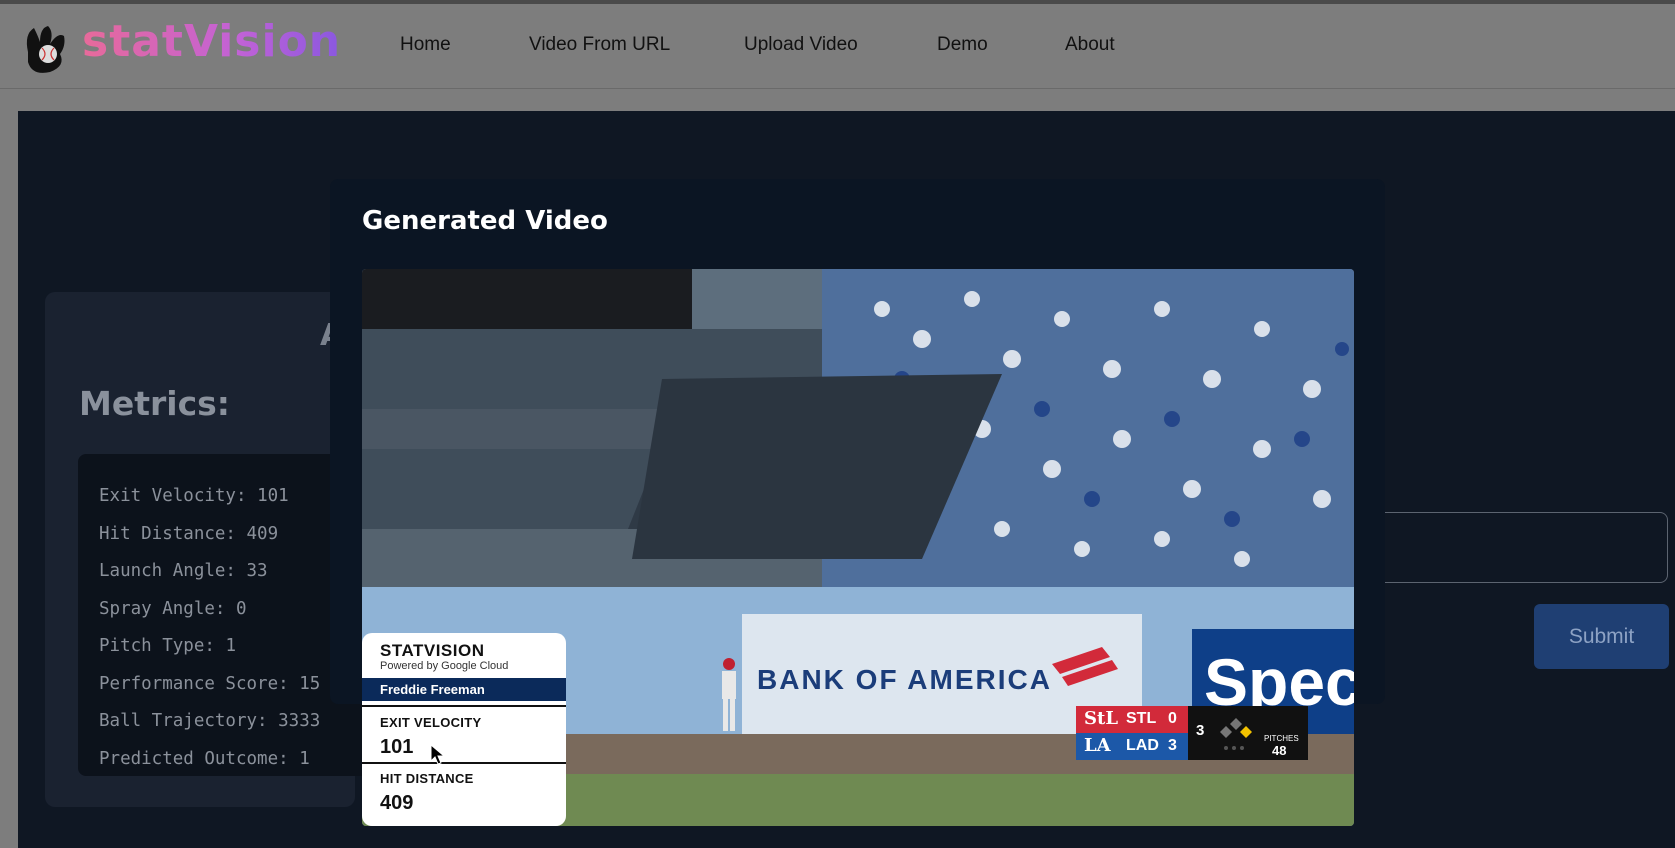 This screenshot has height=848, width=1675. I want to click on metric-pitch-type: Pitch Type: 1, so click(167, 646).